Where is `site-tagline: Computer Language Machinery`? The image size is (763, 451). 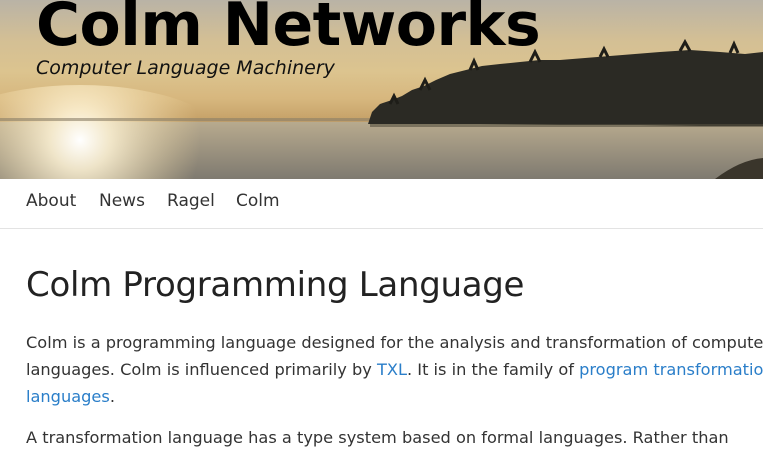
site-tagline: Computer Language Machinery is located at coordinates (185, 68).